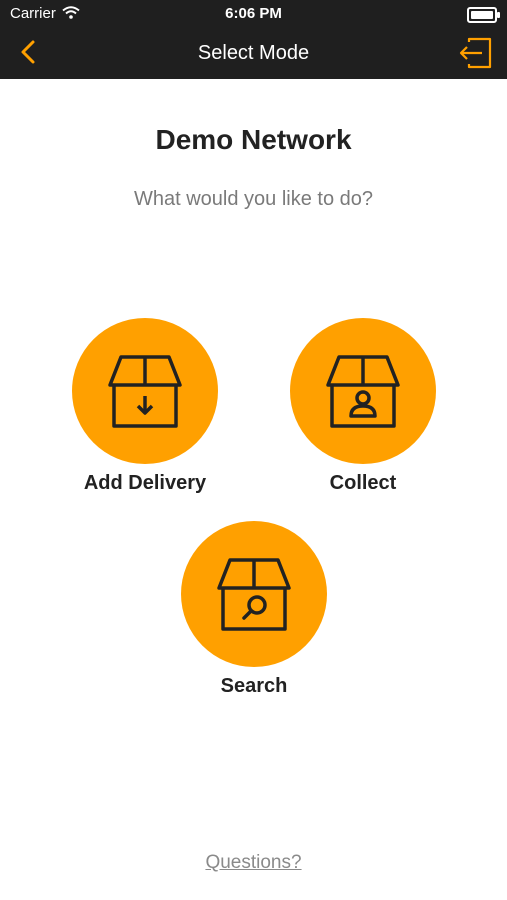 Image resolution: width=507 pixels, height=900 pixels. I want to click on search-circle, so click(254, 594).